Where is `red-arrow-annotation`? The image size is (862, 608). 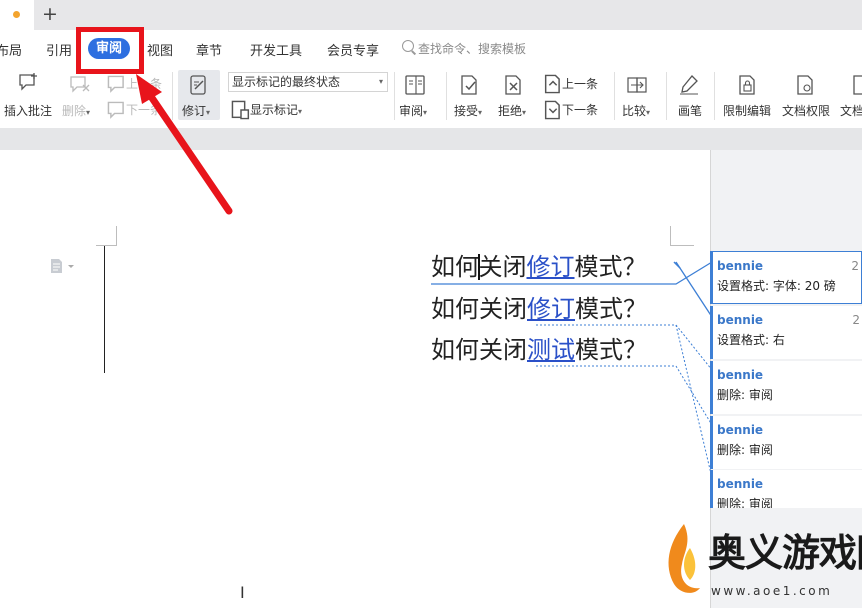
red-arrow-annotation is located at coordinates (184, 144).